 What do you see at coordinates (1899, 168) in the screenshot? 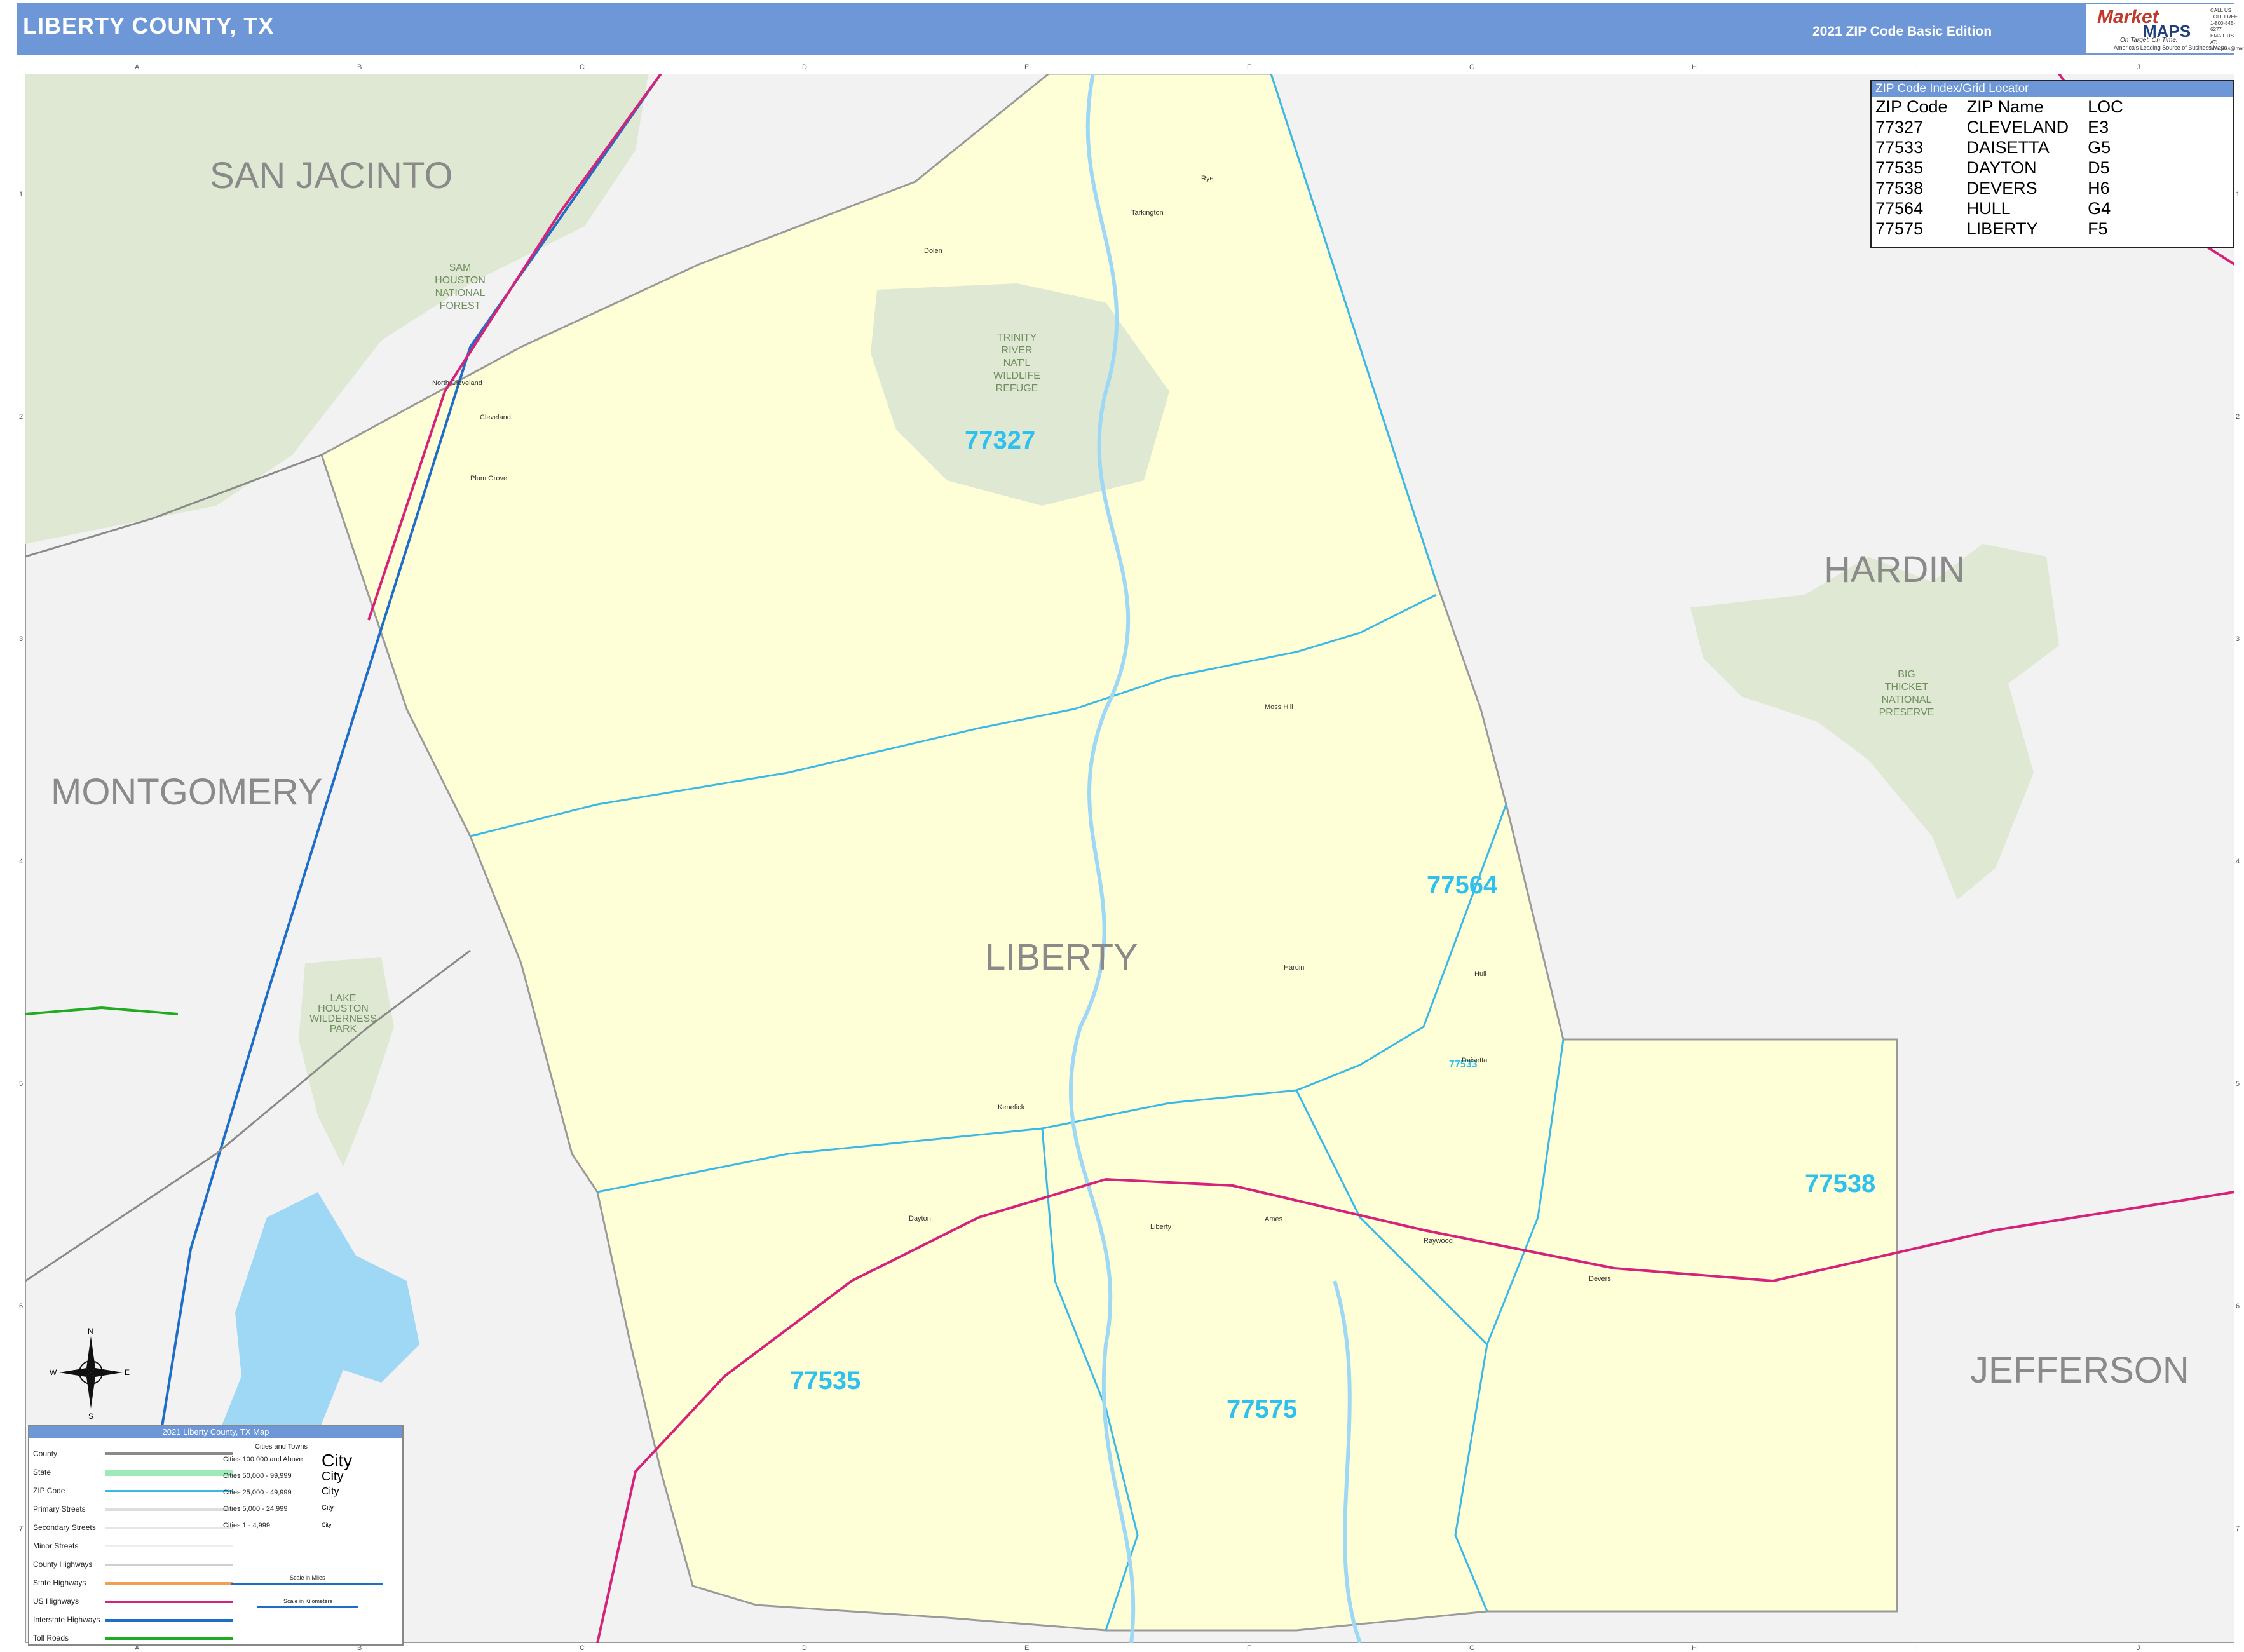
I see `zip-cell: 77535` at bounding box center [1899, 168].